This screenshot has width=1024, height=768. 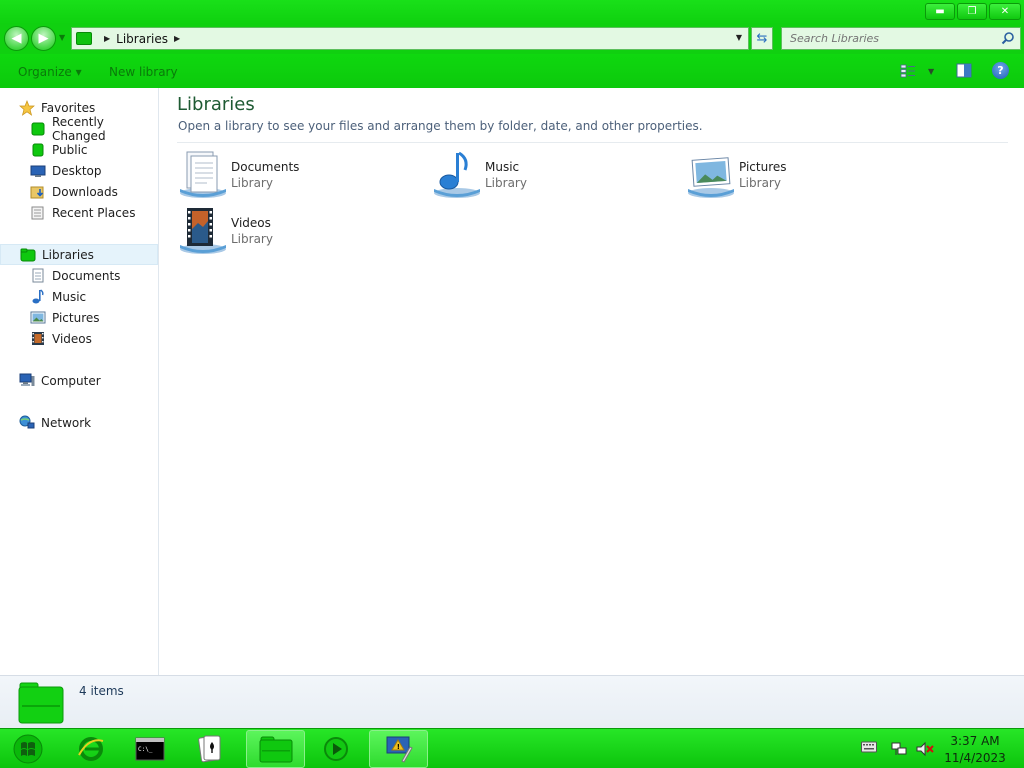 I want to click on desktop-icon, so click(x=38, y=171).